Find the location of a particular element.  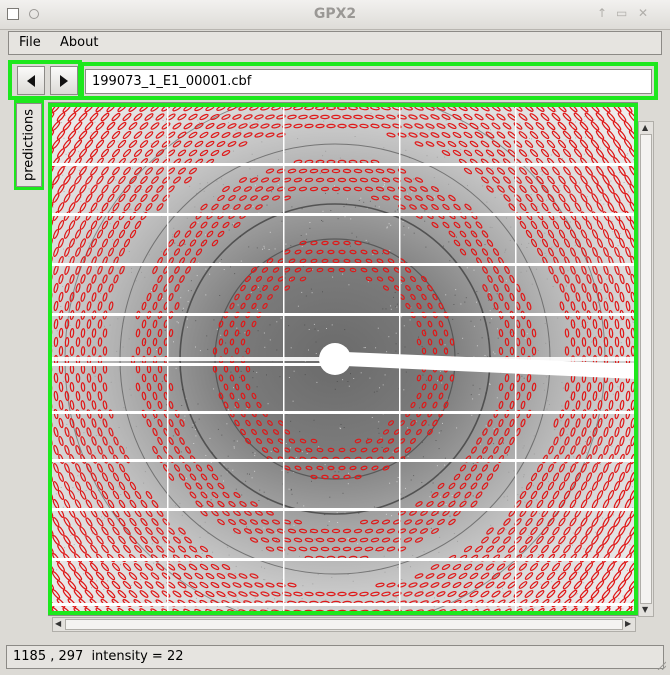

predictions-tab: predictions is located at coordinates (29, 145).